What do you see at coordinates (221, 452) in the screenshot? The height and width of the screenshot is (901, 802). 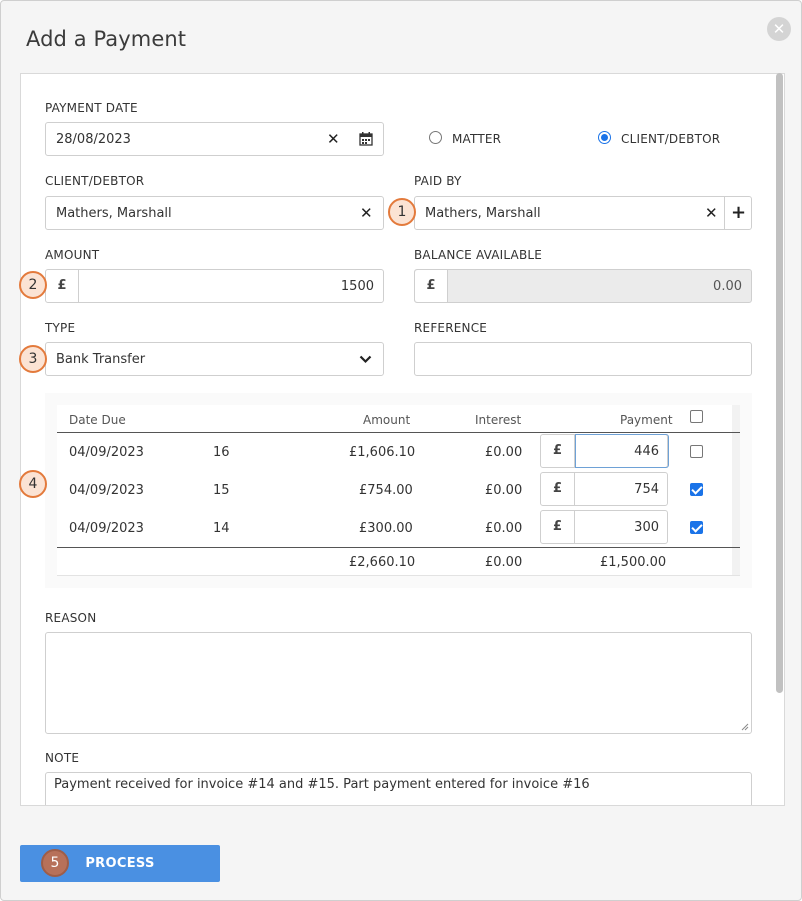 I see `row-1-invoice: 16` at bounding box center [221, 452].